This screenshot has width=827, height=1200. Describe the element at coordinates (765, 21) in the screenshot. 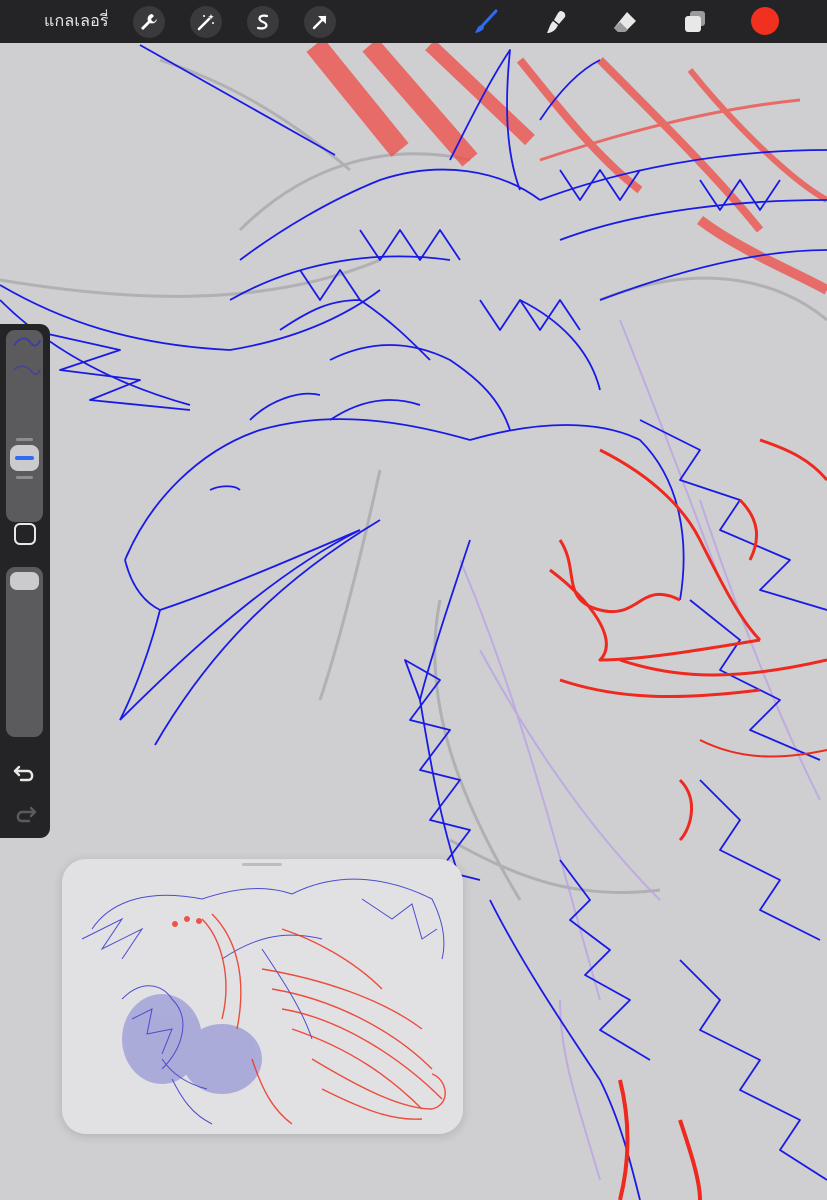

I see `color-picker-button` at that location.